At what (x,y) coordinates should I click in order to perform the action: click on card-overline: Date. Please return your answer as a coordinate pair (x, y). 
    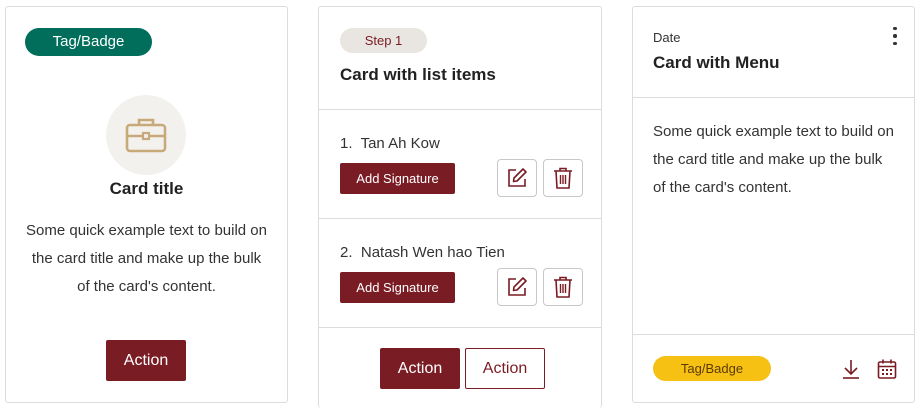
    Looking at the image, I should click on (667, 37).